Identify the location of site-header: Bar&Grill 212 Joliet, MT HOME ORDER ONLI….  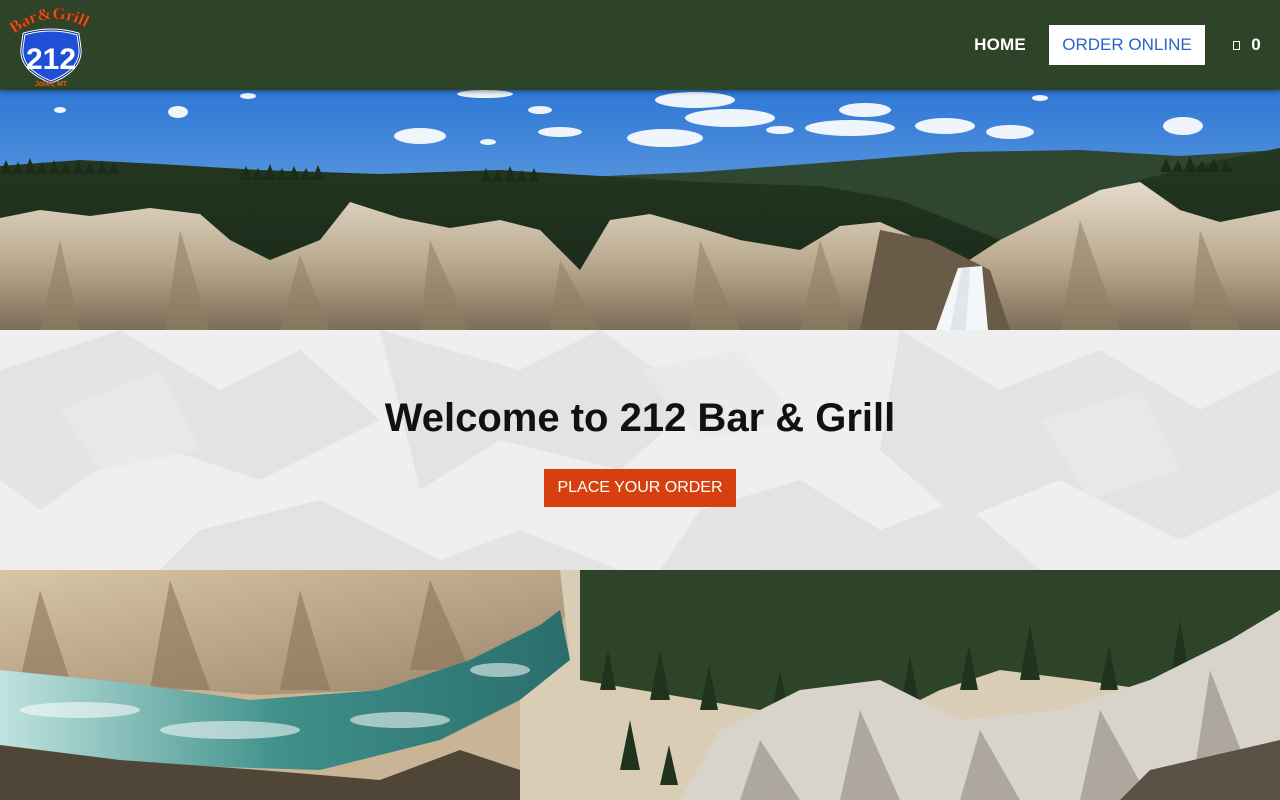
(640, 45).